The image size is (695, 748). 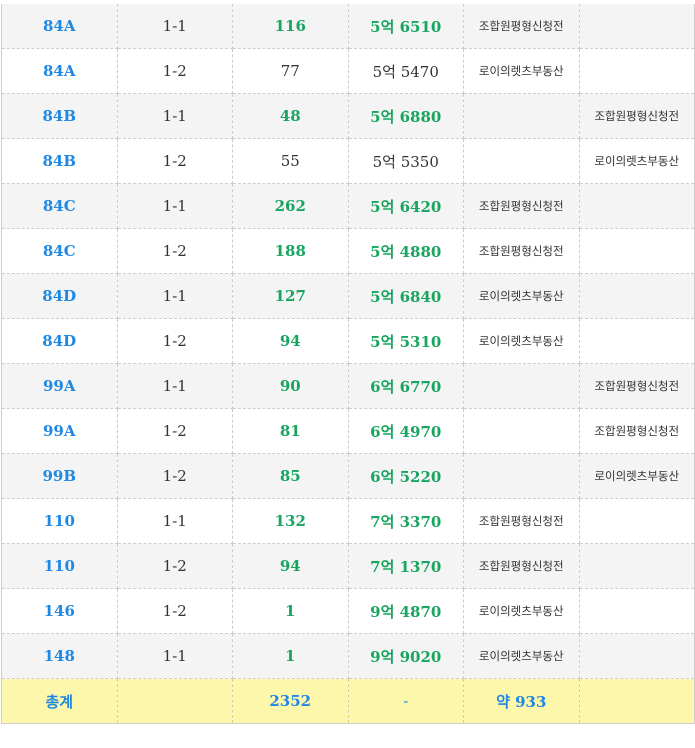 I want to click on table-row: 99B 1-2 85 6억 5220 로이의렛츠부동산, so click(x=348, y=476).